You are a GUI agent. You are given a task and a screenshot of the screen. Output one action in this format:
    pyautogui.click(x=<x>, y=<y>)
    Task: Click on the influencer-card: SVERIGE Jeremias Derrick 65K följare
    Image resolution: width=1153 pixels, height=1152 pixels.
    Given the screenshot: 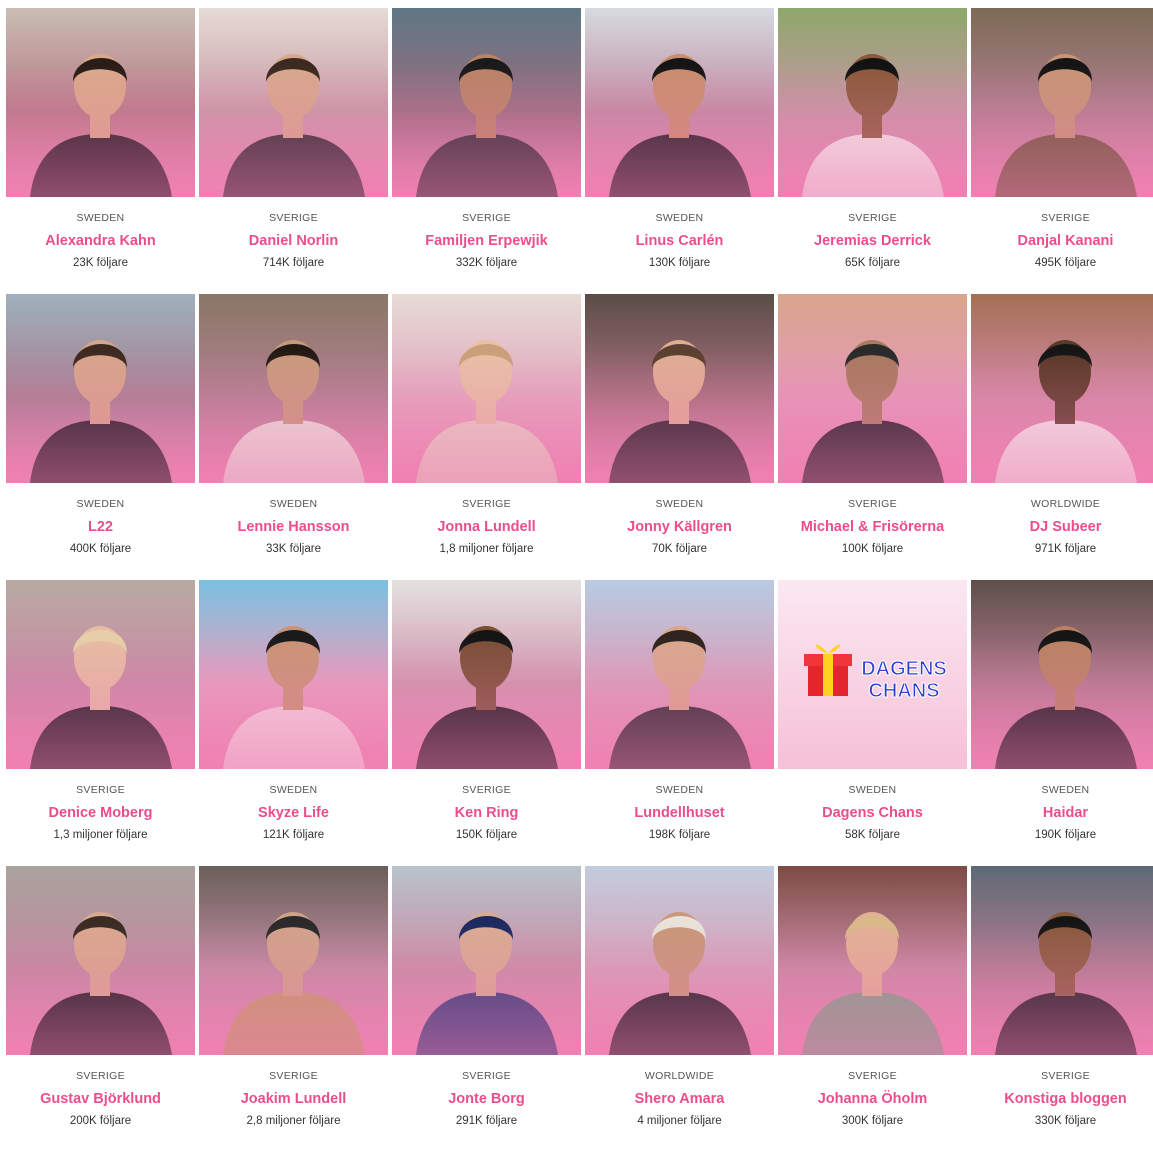 What is the action you would take?
    pyautogui.click(x=872, y=151)
    